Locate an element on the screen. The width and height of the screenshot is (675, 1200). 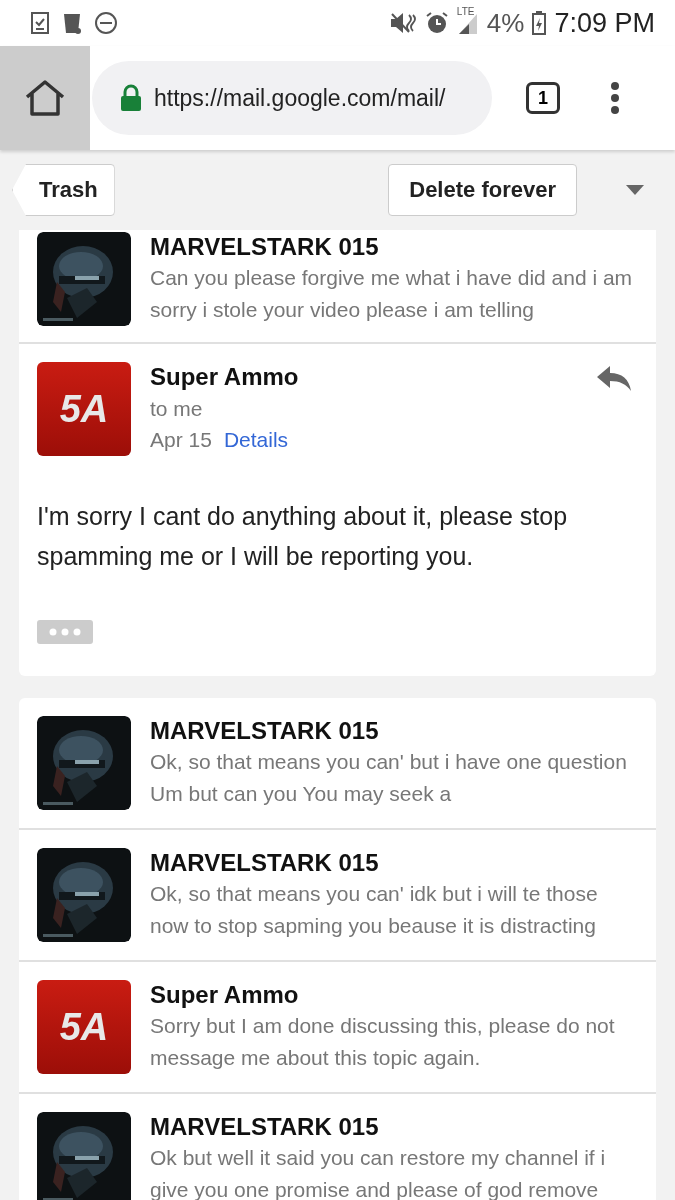
trash-icon is located at coordinates (72, 23).